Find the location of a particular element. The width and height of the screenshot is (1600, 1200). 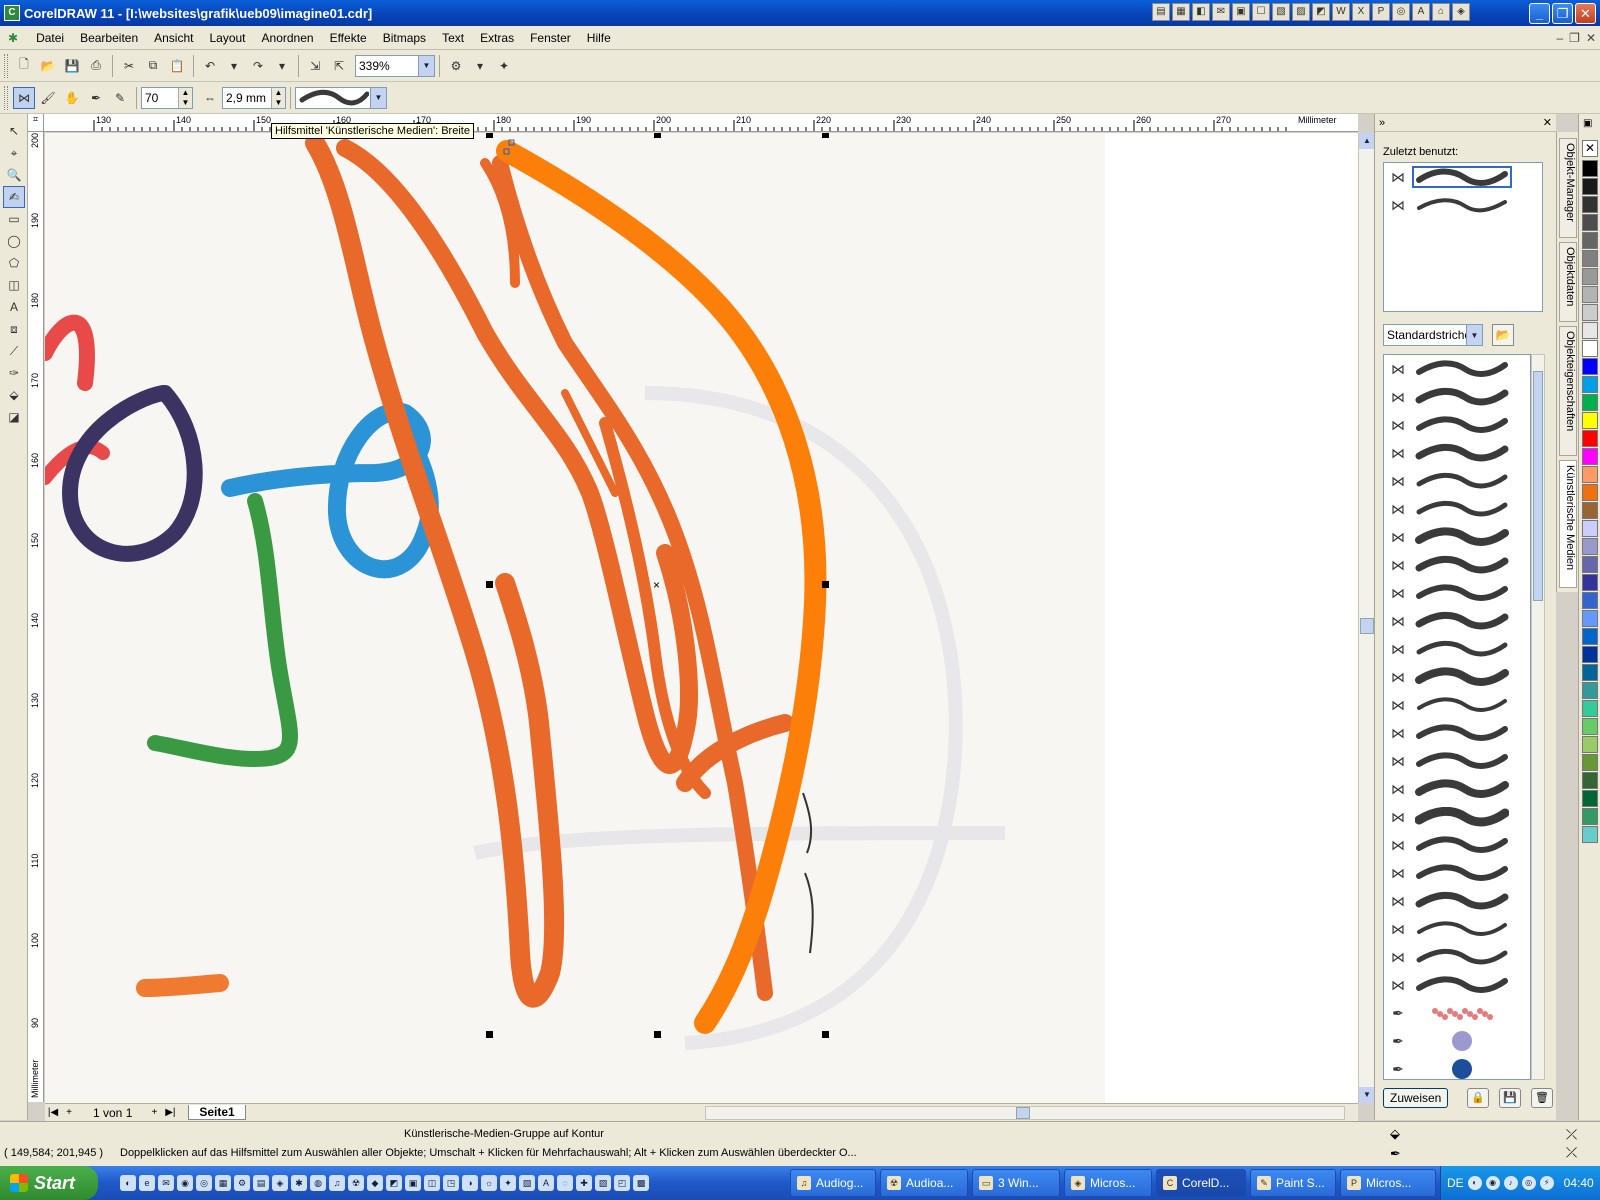

quicklaunch-icon: ◈ is located at coordinates (280, 1183).